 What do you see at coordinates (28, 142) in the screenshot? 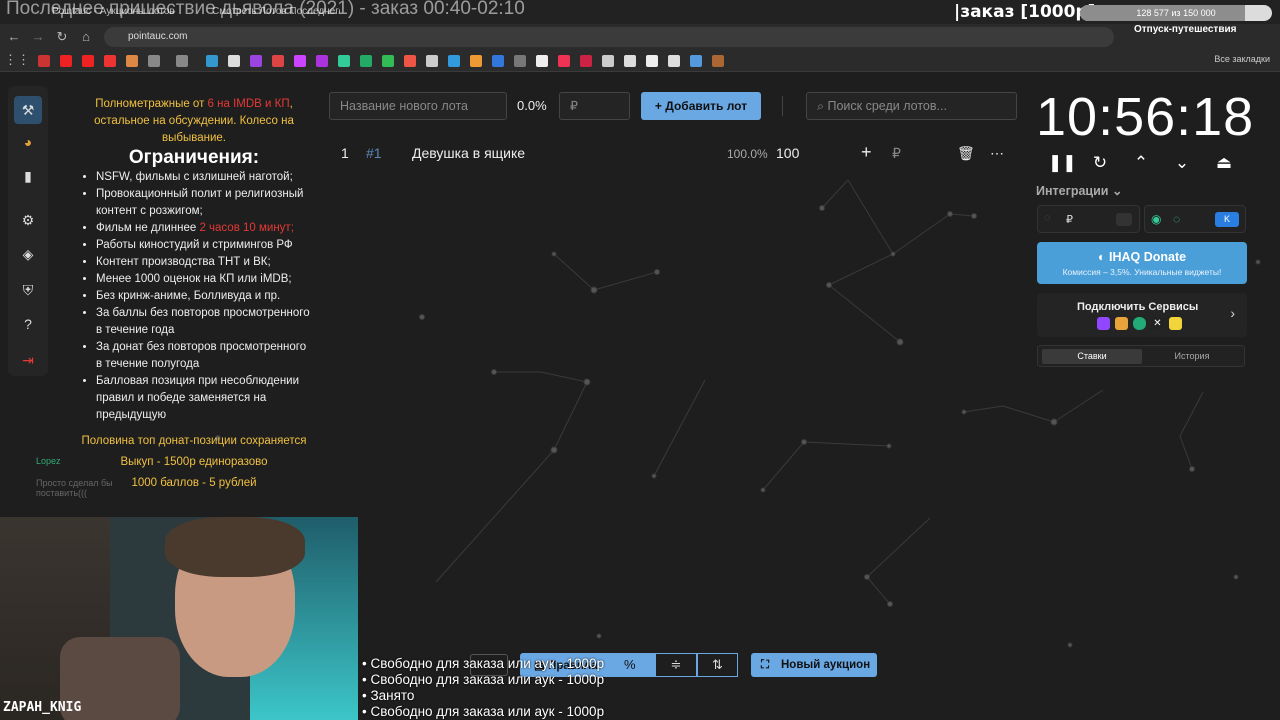
I see `pie-chart-icon: ◕` at bounding box center [28, 142].